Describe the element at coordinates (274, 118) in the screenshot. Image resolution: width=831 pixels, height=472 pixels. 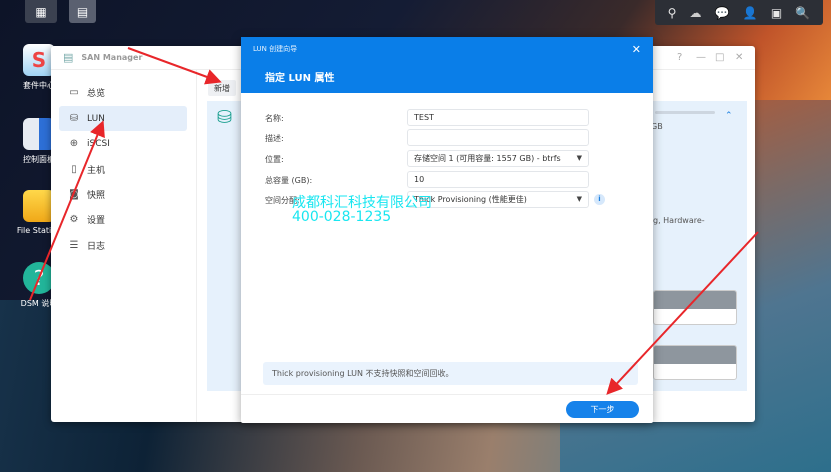
I see `name-label: 名称:` at that location.